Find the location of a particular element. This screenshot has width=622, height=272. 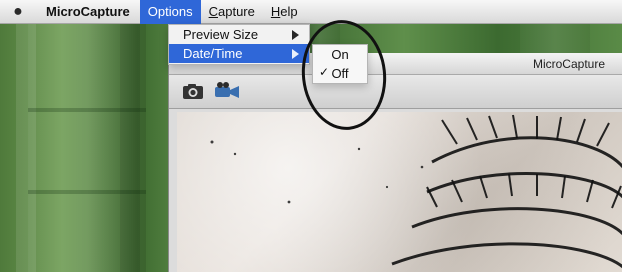

camera-button is located at coordinates (193, 91).